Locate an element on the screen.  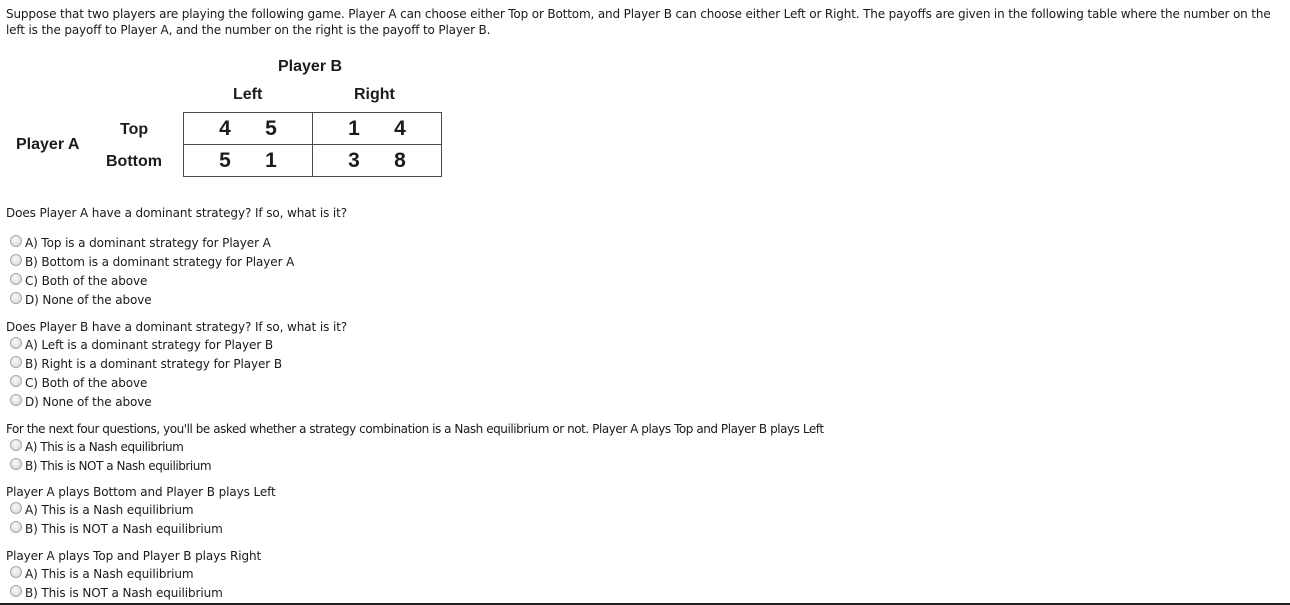
q2-option-c: C) Both of the above is located at coordinates (78, 382).